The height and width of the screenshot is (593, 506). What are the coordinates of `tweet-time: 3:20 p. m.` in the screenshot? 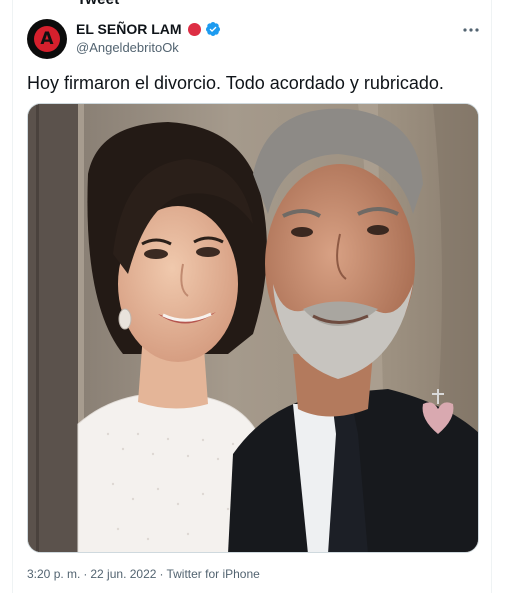 It's located at (53, 574).